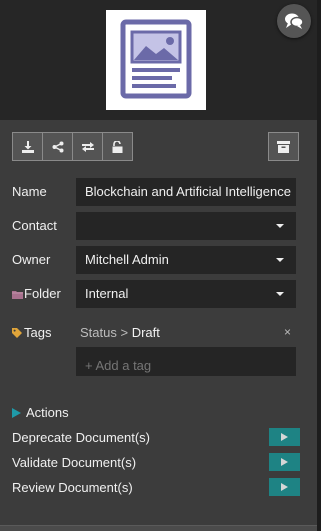 The image size is (321, 531). I want to click on share-icon, so click(57, 146).